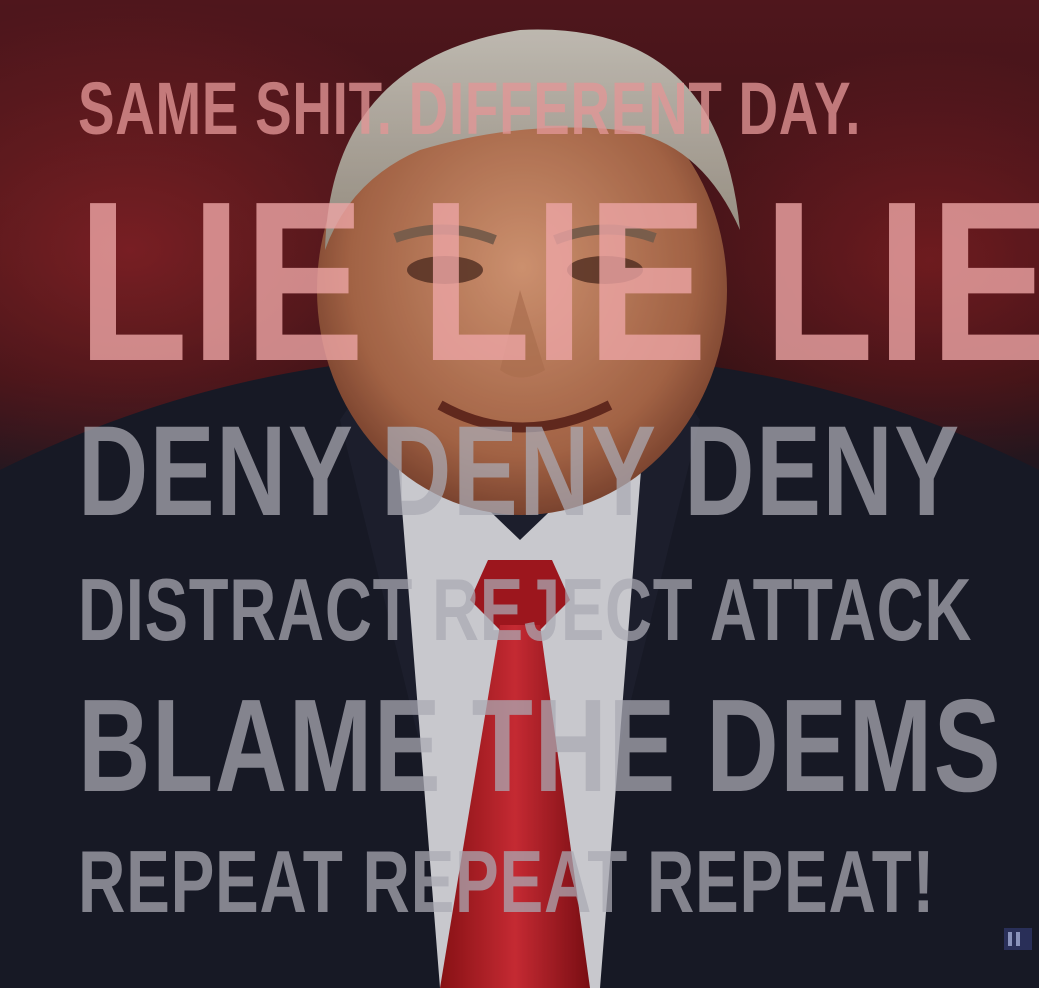  Describe the element at coordinates (540, 745) in the screenshot. I see `line-blame: BLAME THE DEMS` at that location.